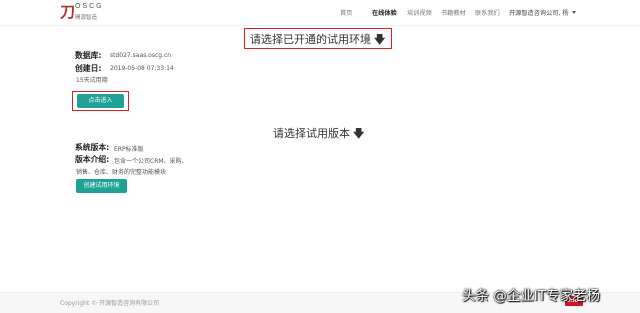 The height and width of the screenshot is (313, 640). I want to click on enter-button: 点击进入, so click(100, 101).